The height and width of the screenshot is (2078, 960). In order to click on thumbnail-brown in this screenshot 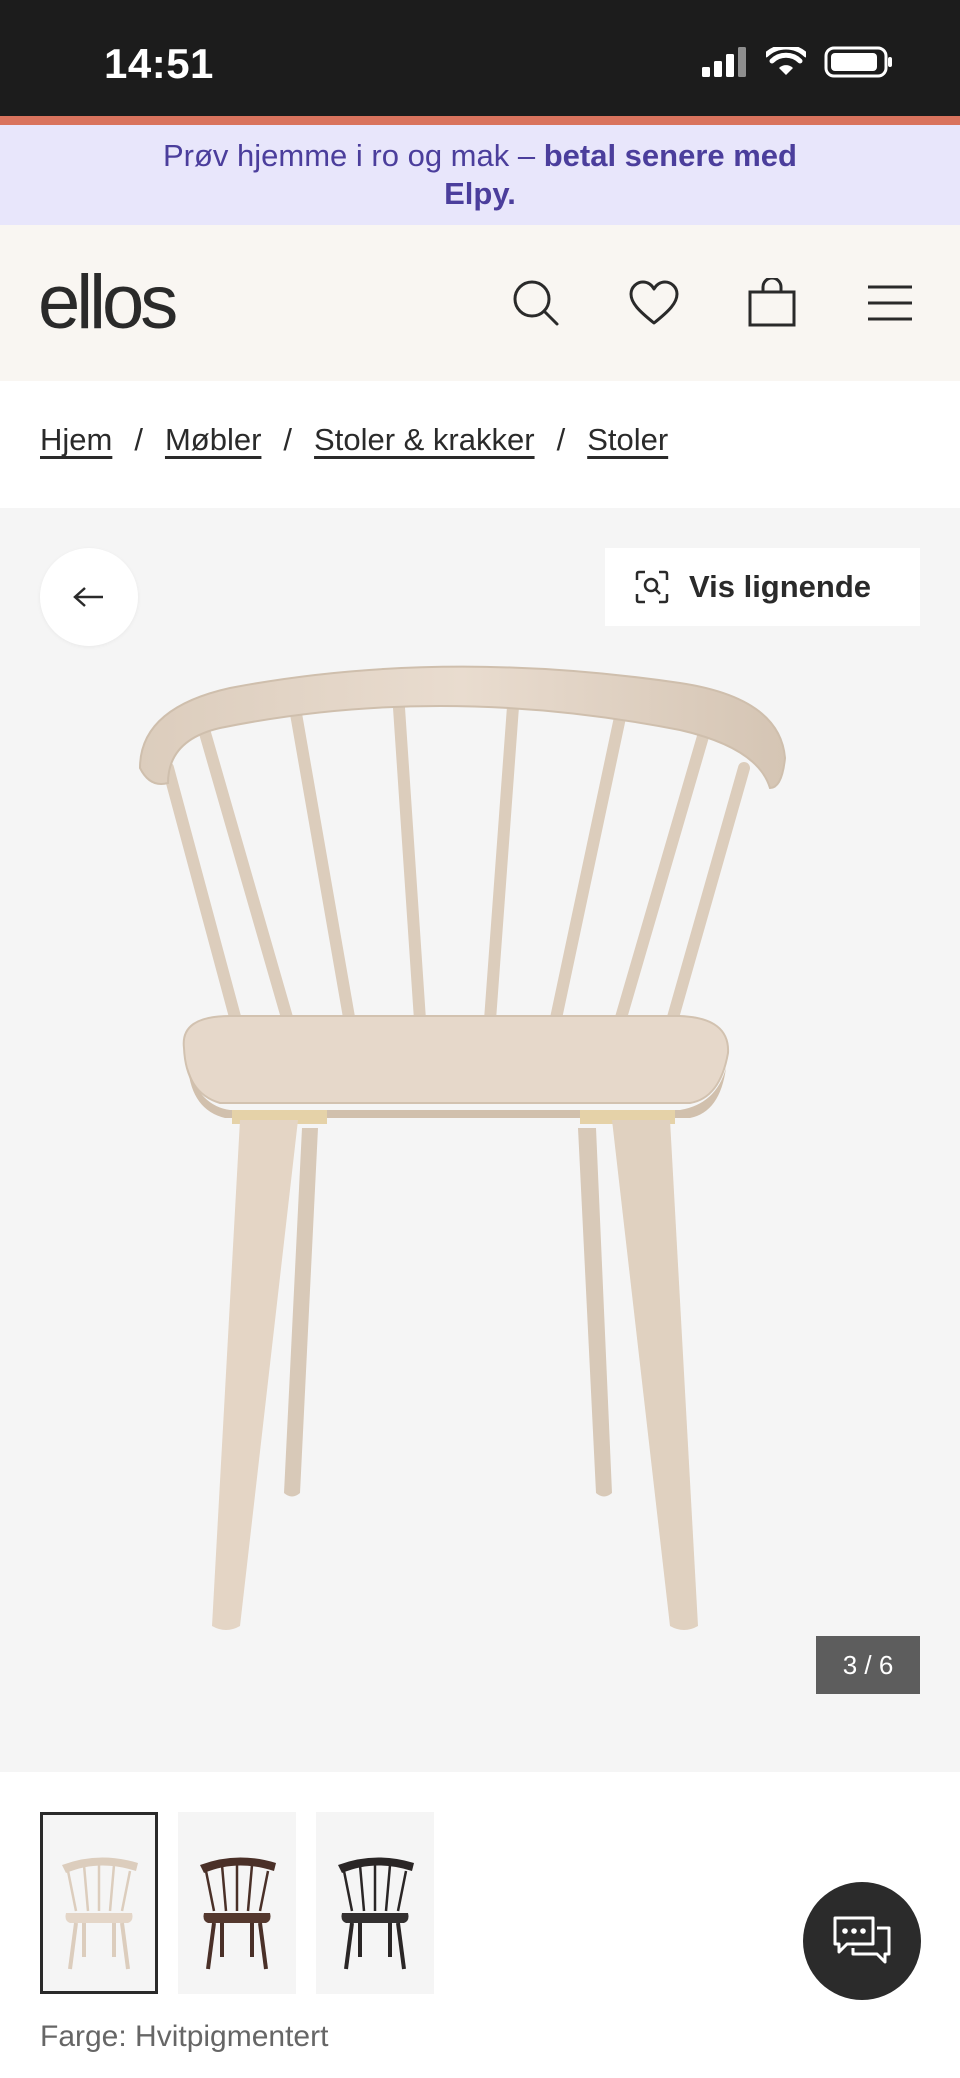, I will do `click(237, 1903)`.